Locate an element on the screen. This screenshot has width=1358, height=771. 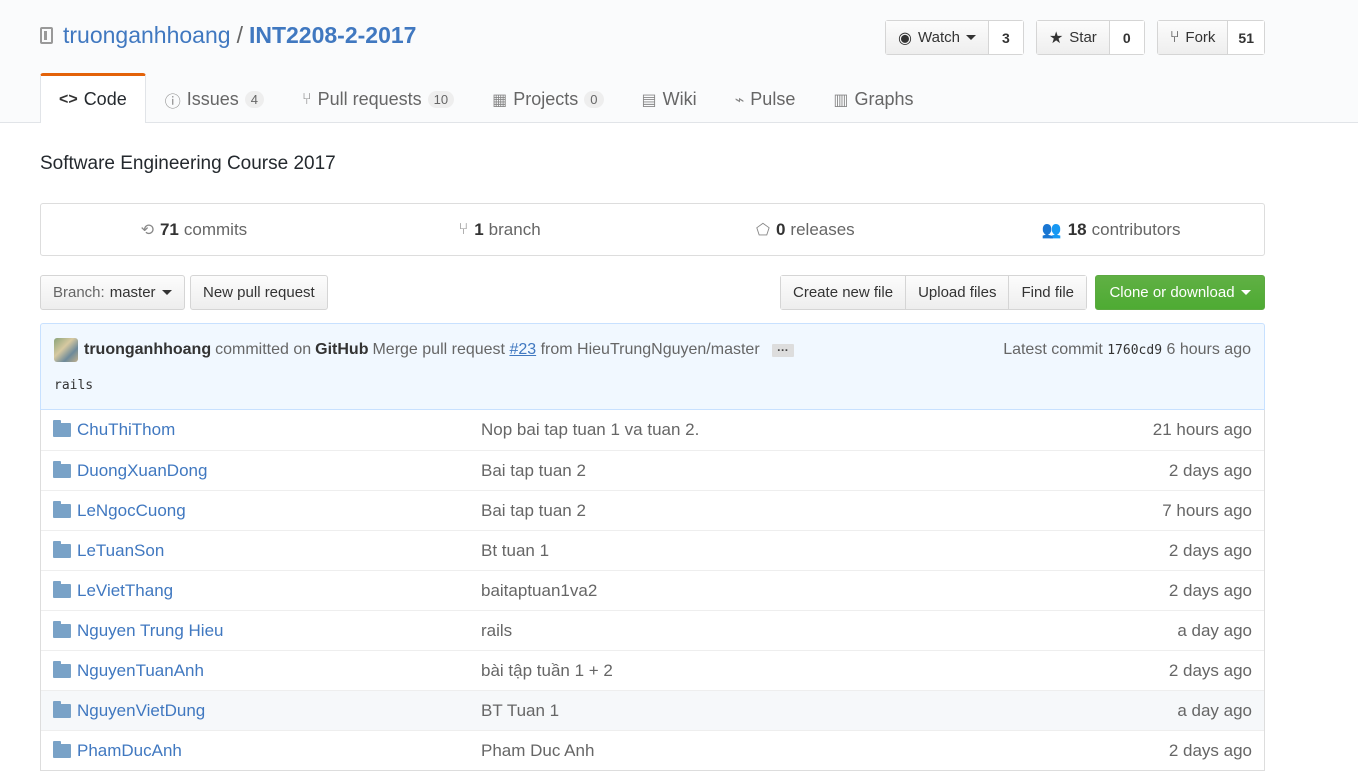
tab-pull-requests: ⑂ Pull requests 10 is located at coordinates (378, 99).